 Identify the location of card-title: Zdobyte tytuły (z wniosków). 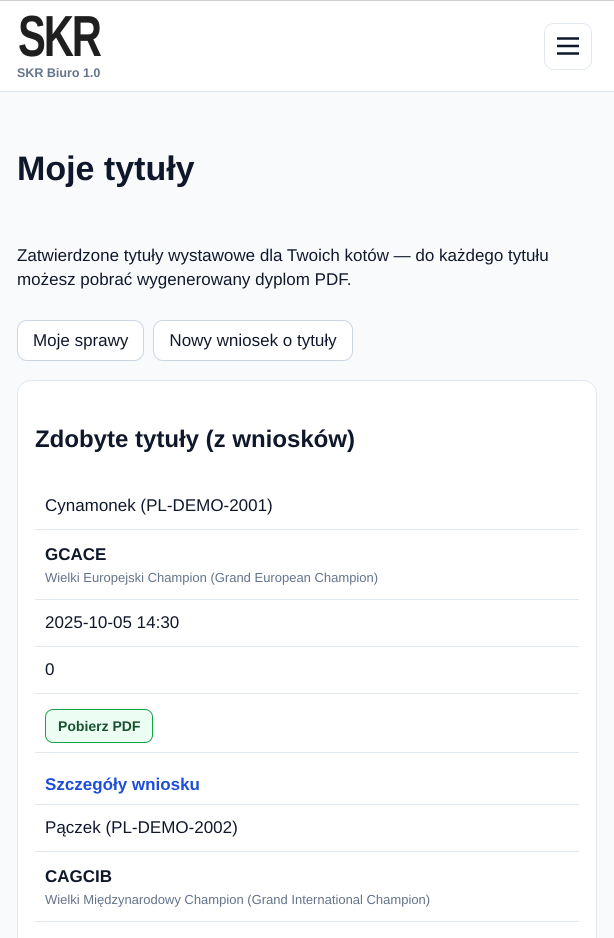
(195, 440).